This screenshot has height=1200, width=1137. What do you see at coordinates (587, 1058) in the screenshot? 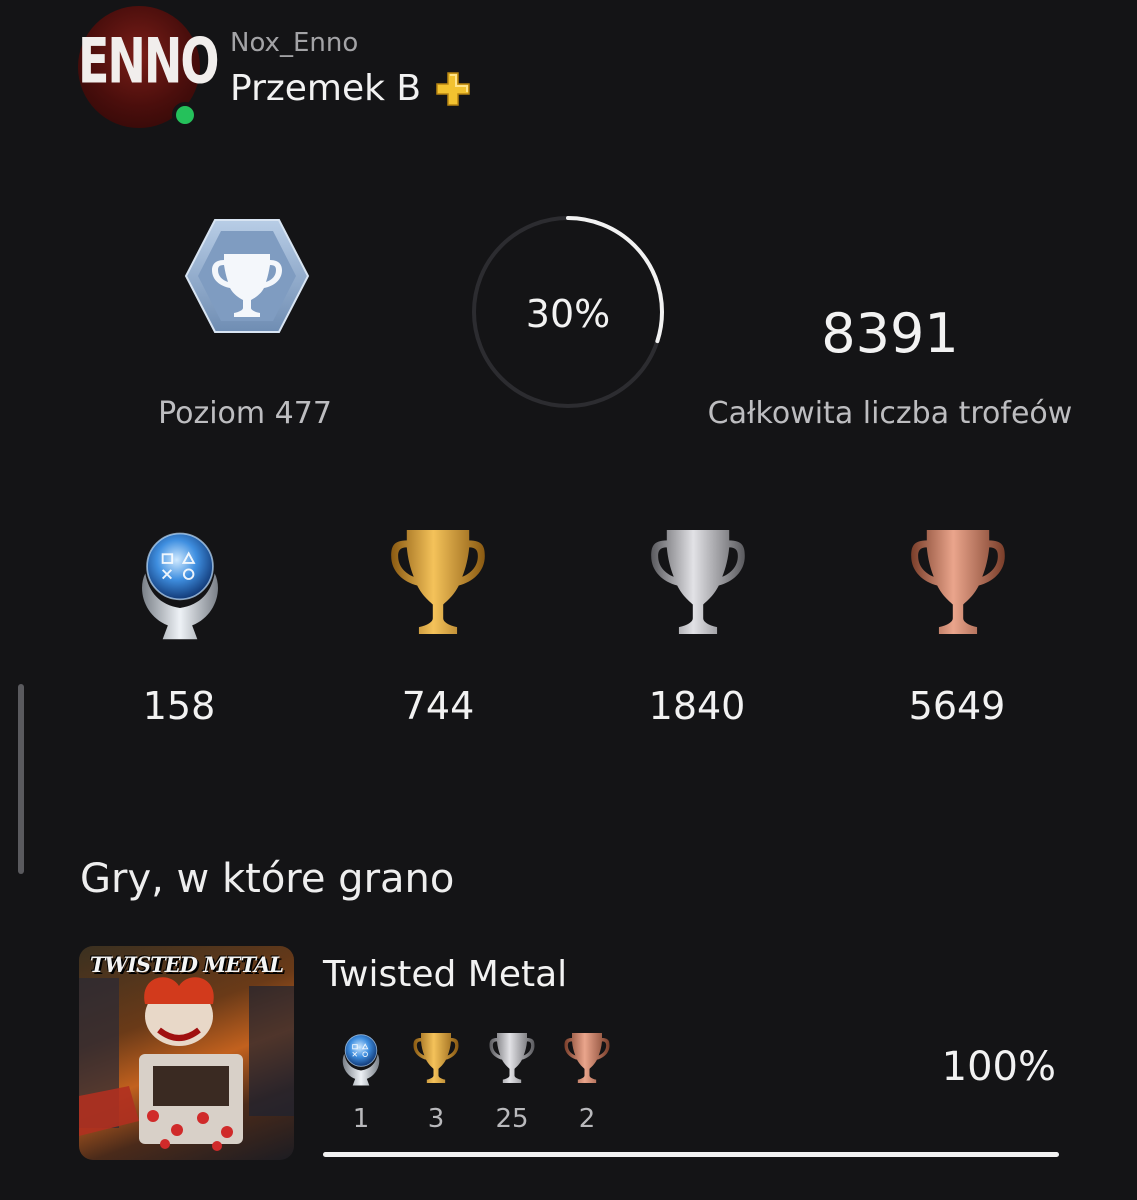
I see `game-bronze-icon` at bounding box center [587, 1058].